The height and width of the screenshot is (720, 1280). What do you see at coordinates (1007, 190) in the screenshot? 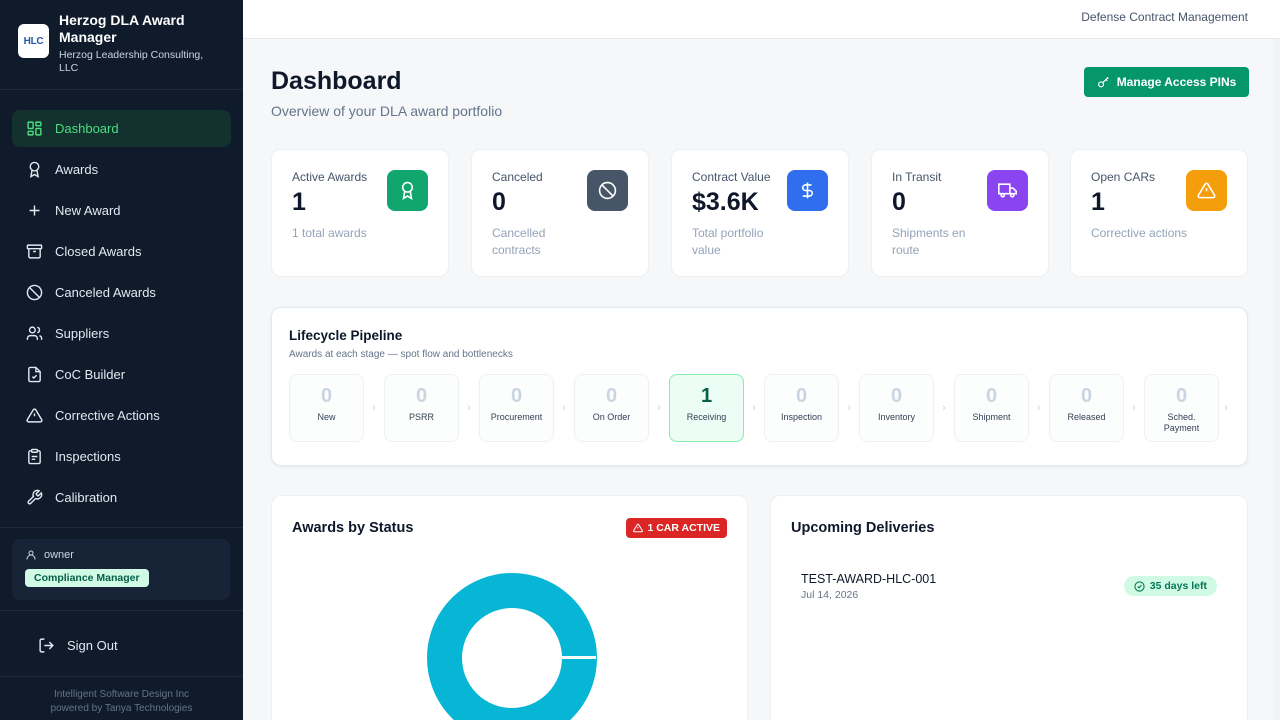
I see `truck-icon` at bounding box center [1007, 190].